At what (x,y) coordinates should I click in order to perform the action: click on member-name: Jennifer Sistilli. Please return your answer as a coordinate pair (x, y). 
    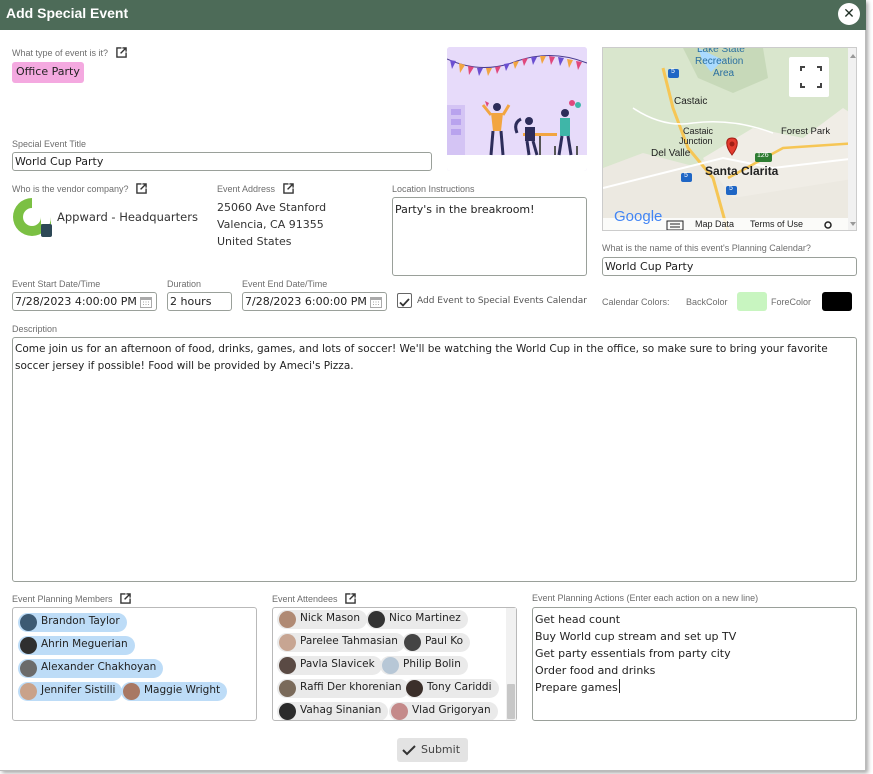
    Looking at the image, I should click on (78, 690).